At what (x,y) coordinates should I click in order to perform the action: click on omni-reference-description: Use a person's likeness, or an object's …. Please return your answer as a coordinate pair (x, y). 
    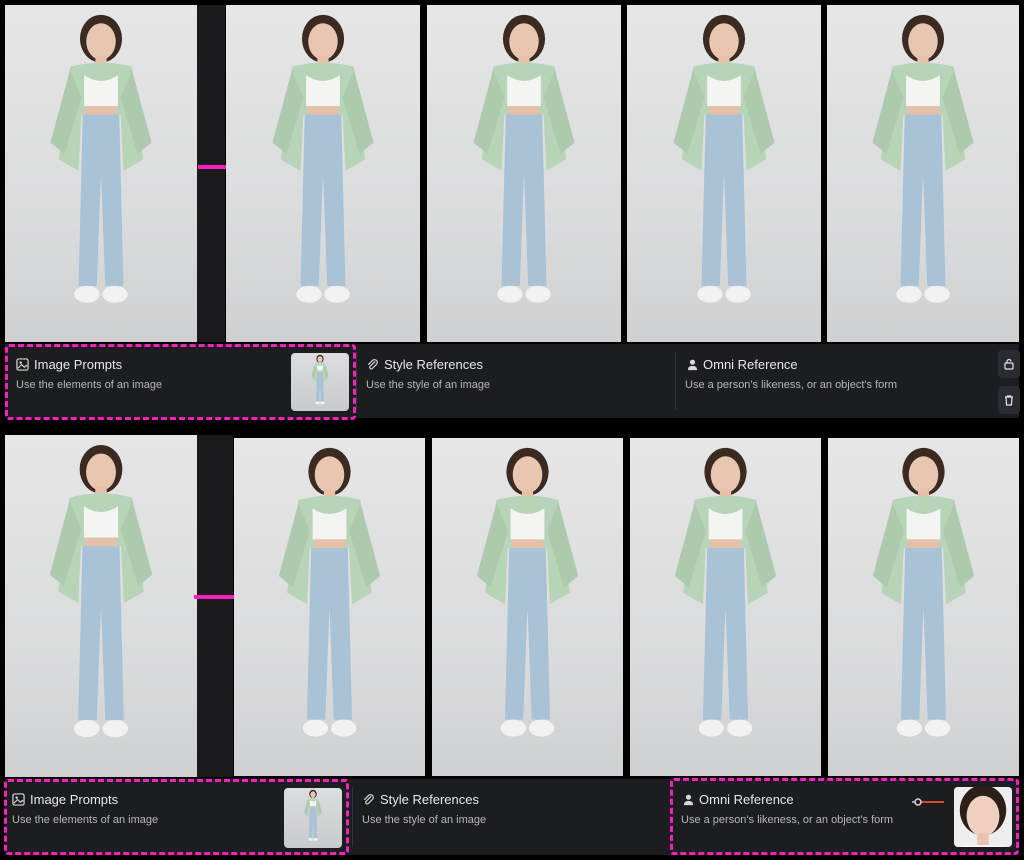
    Looking at the image, I should click on (791, 385).